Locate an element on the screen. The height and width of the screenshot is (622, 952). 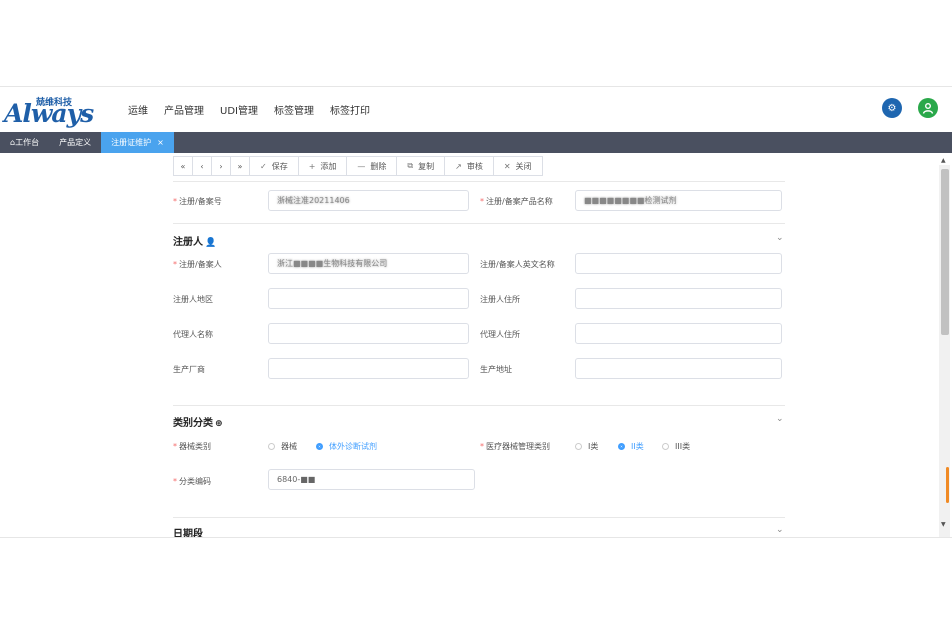
agent-address-input is located at coordinates (678, 333).